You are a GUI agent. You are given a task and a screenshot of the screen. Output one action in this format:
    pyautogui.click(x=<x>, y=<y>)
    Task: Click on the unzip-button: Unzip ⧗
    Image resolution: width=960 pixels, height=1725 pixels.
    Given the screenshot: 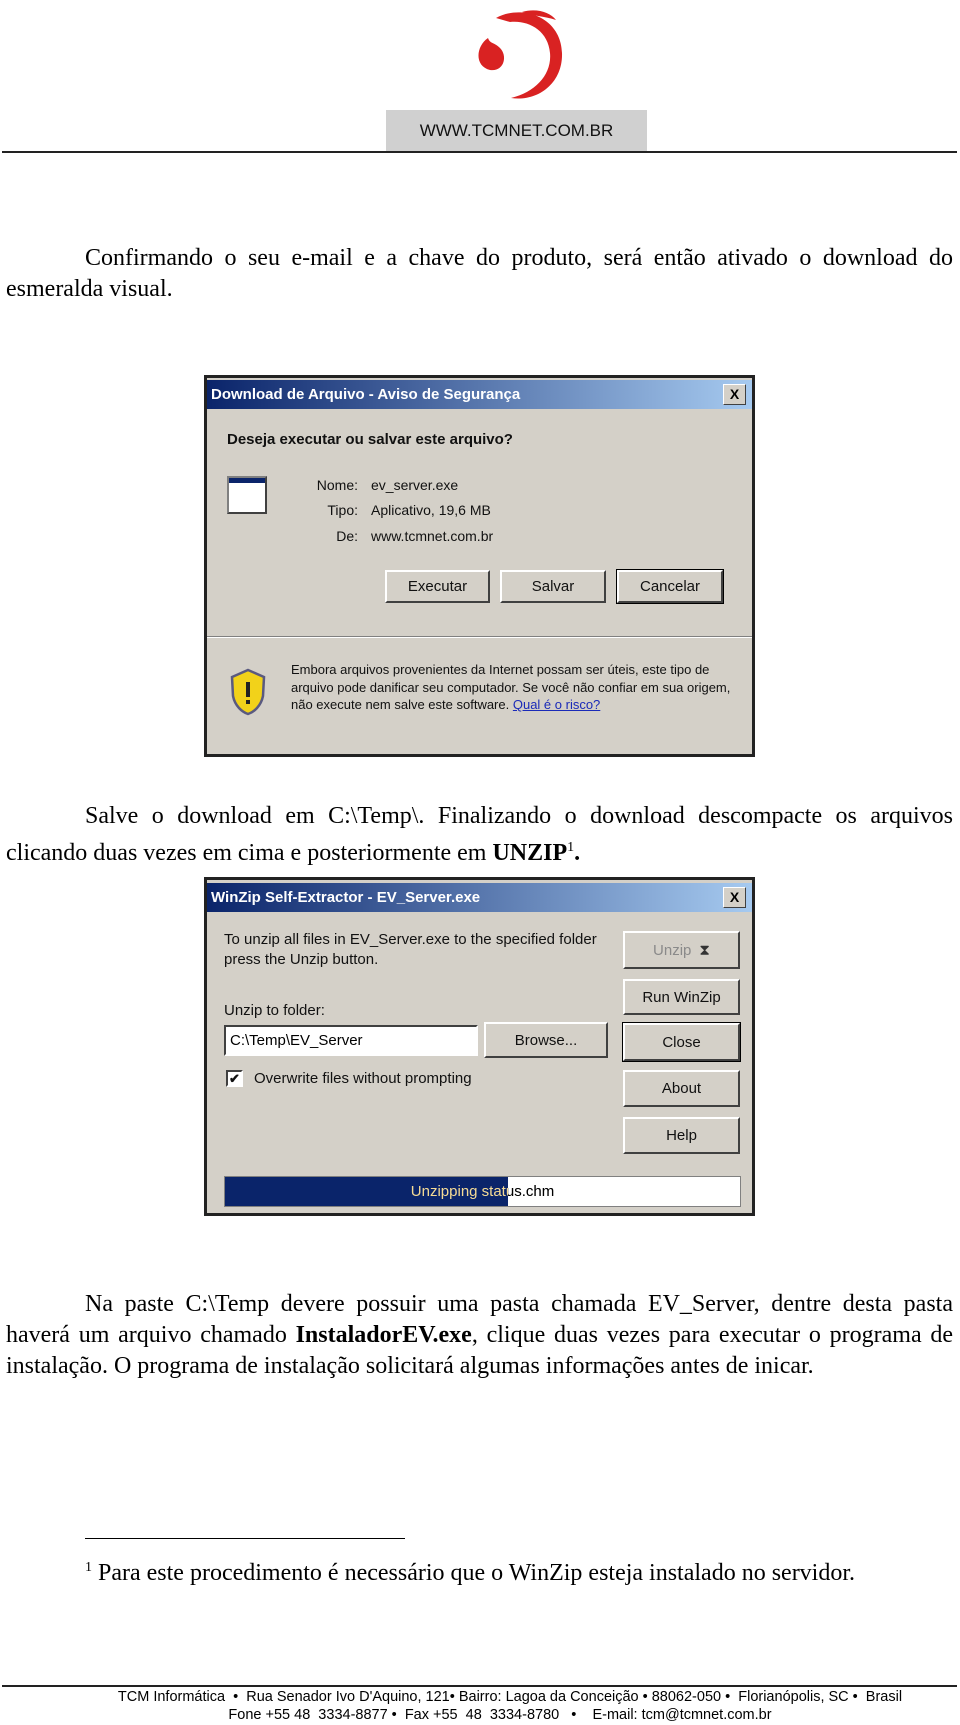 What is the action you would take?
    pyautogui.click(x=681, y=950)
    